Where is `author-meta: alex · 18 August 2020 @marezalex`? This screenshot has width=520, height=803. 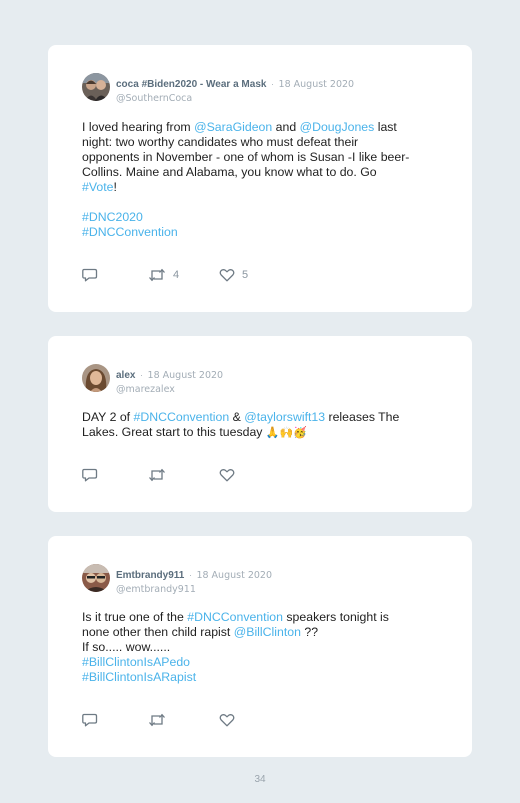
author-meta: alex · 18 August 2020 @marezalex is located at coordinates (169, 380).